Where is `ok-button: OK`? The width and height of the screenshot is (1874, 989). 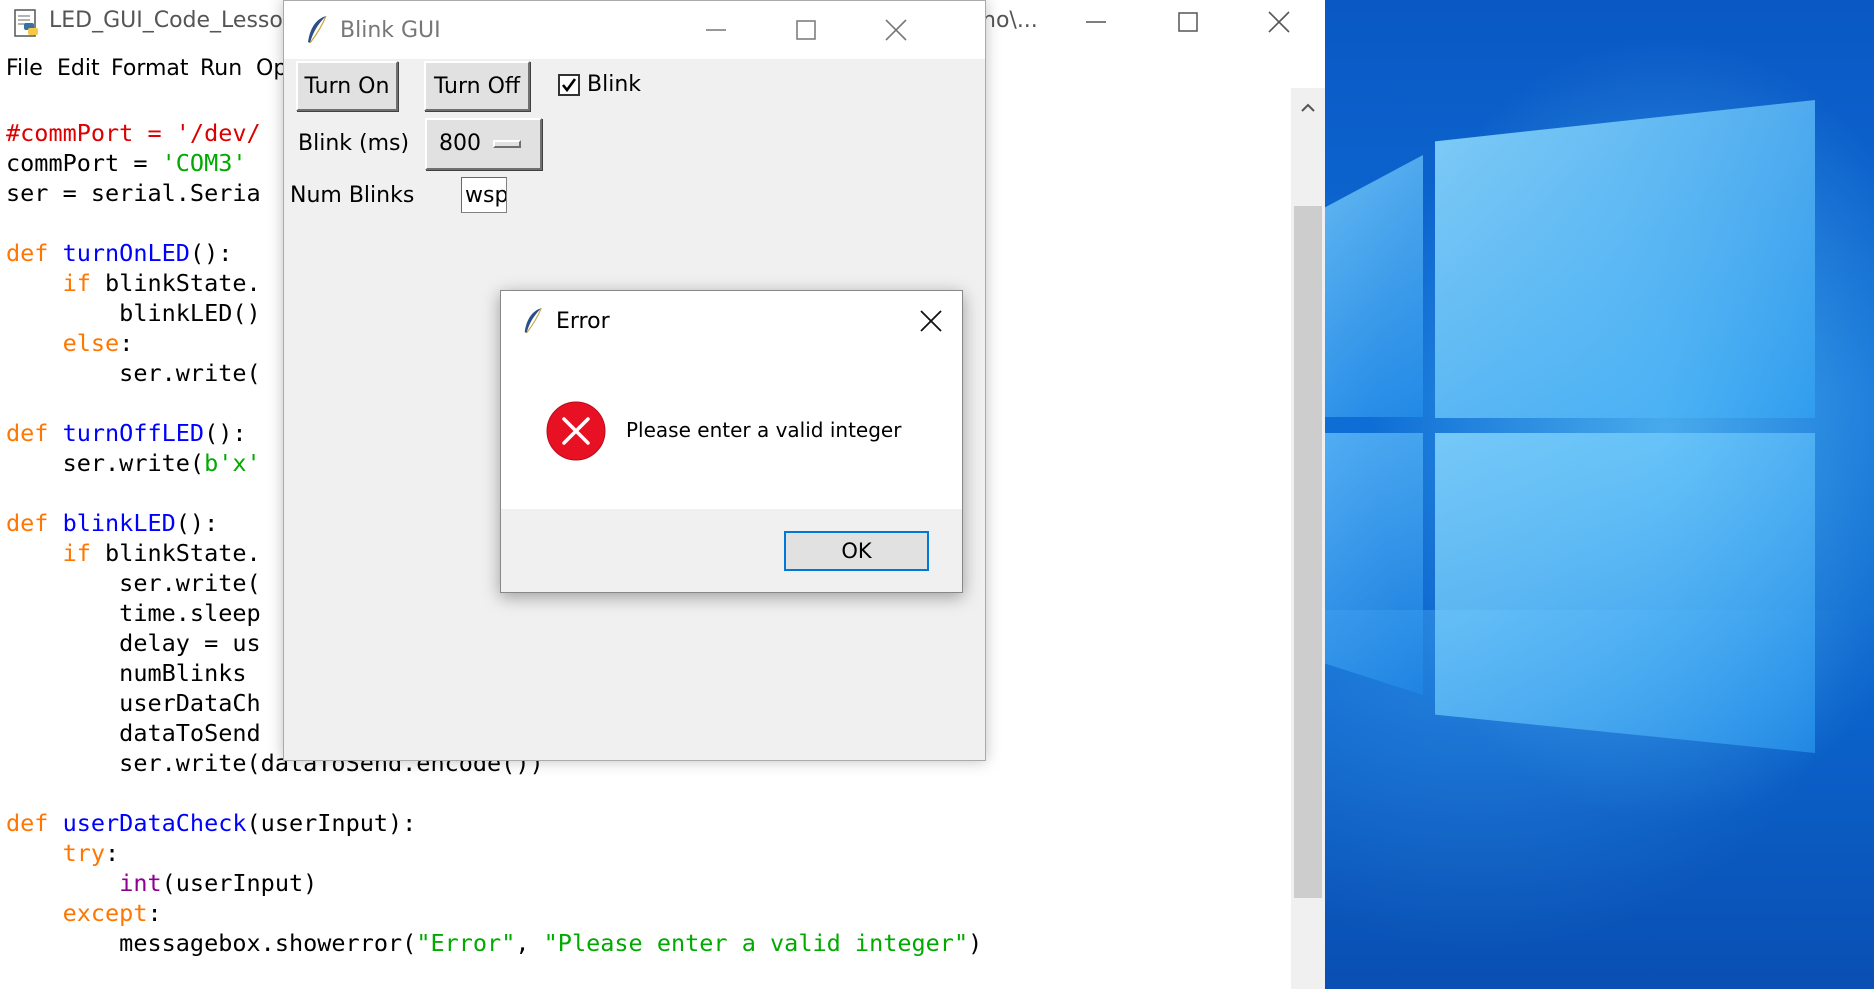 ok-button: OK is located at coordinates (856, 551).